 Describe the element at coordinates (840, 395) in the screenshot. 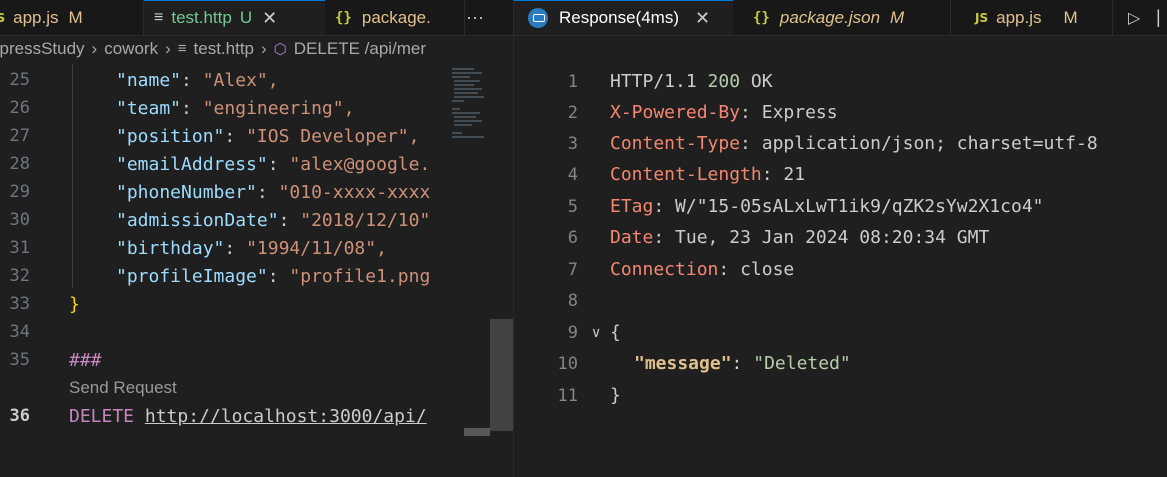

I see `response-line: 11 }` at that location.